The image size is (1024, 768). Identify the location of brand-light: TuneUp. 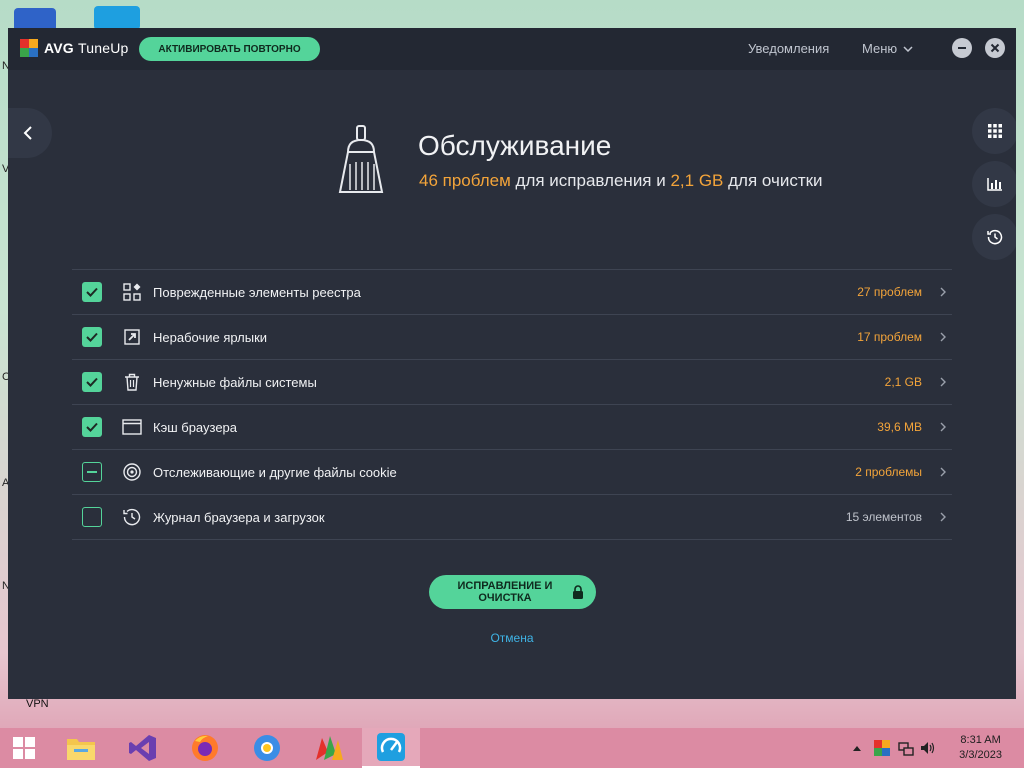
(103, 48).